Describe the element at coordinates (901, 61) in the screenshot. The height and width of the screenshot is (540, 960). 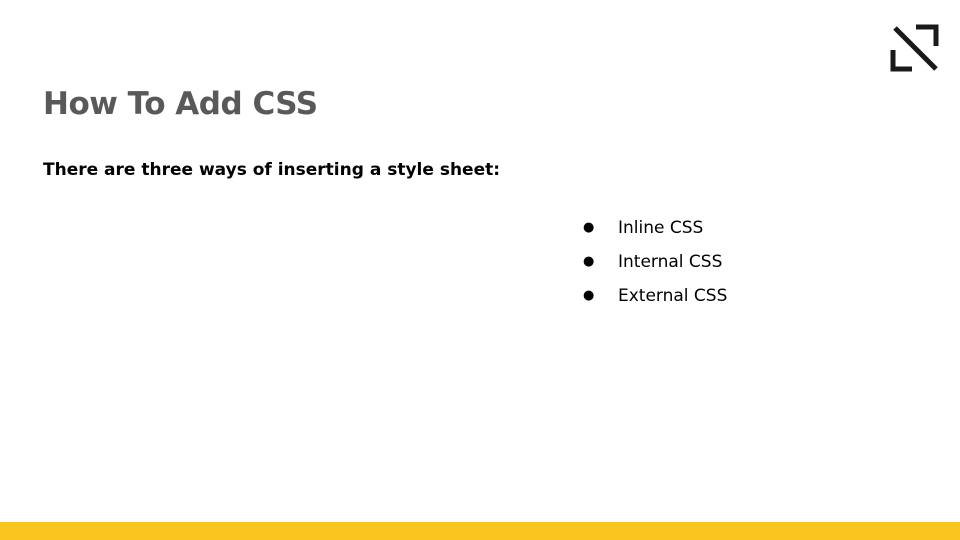
I see `logo-bottom-corner` at that location.